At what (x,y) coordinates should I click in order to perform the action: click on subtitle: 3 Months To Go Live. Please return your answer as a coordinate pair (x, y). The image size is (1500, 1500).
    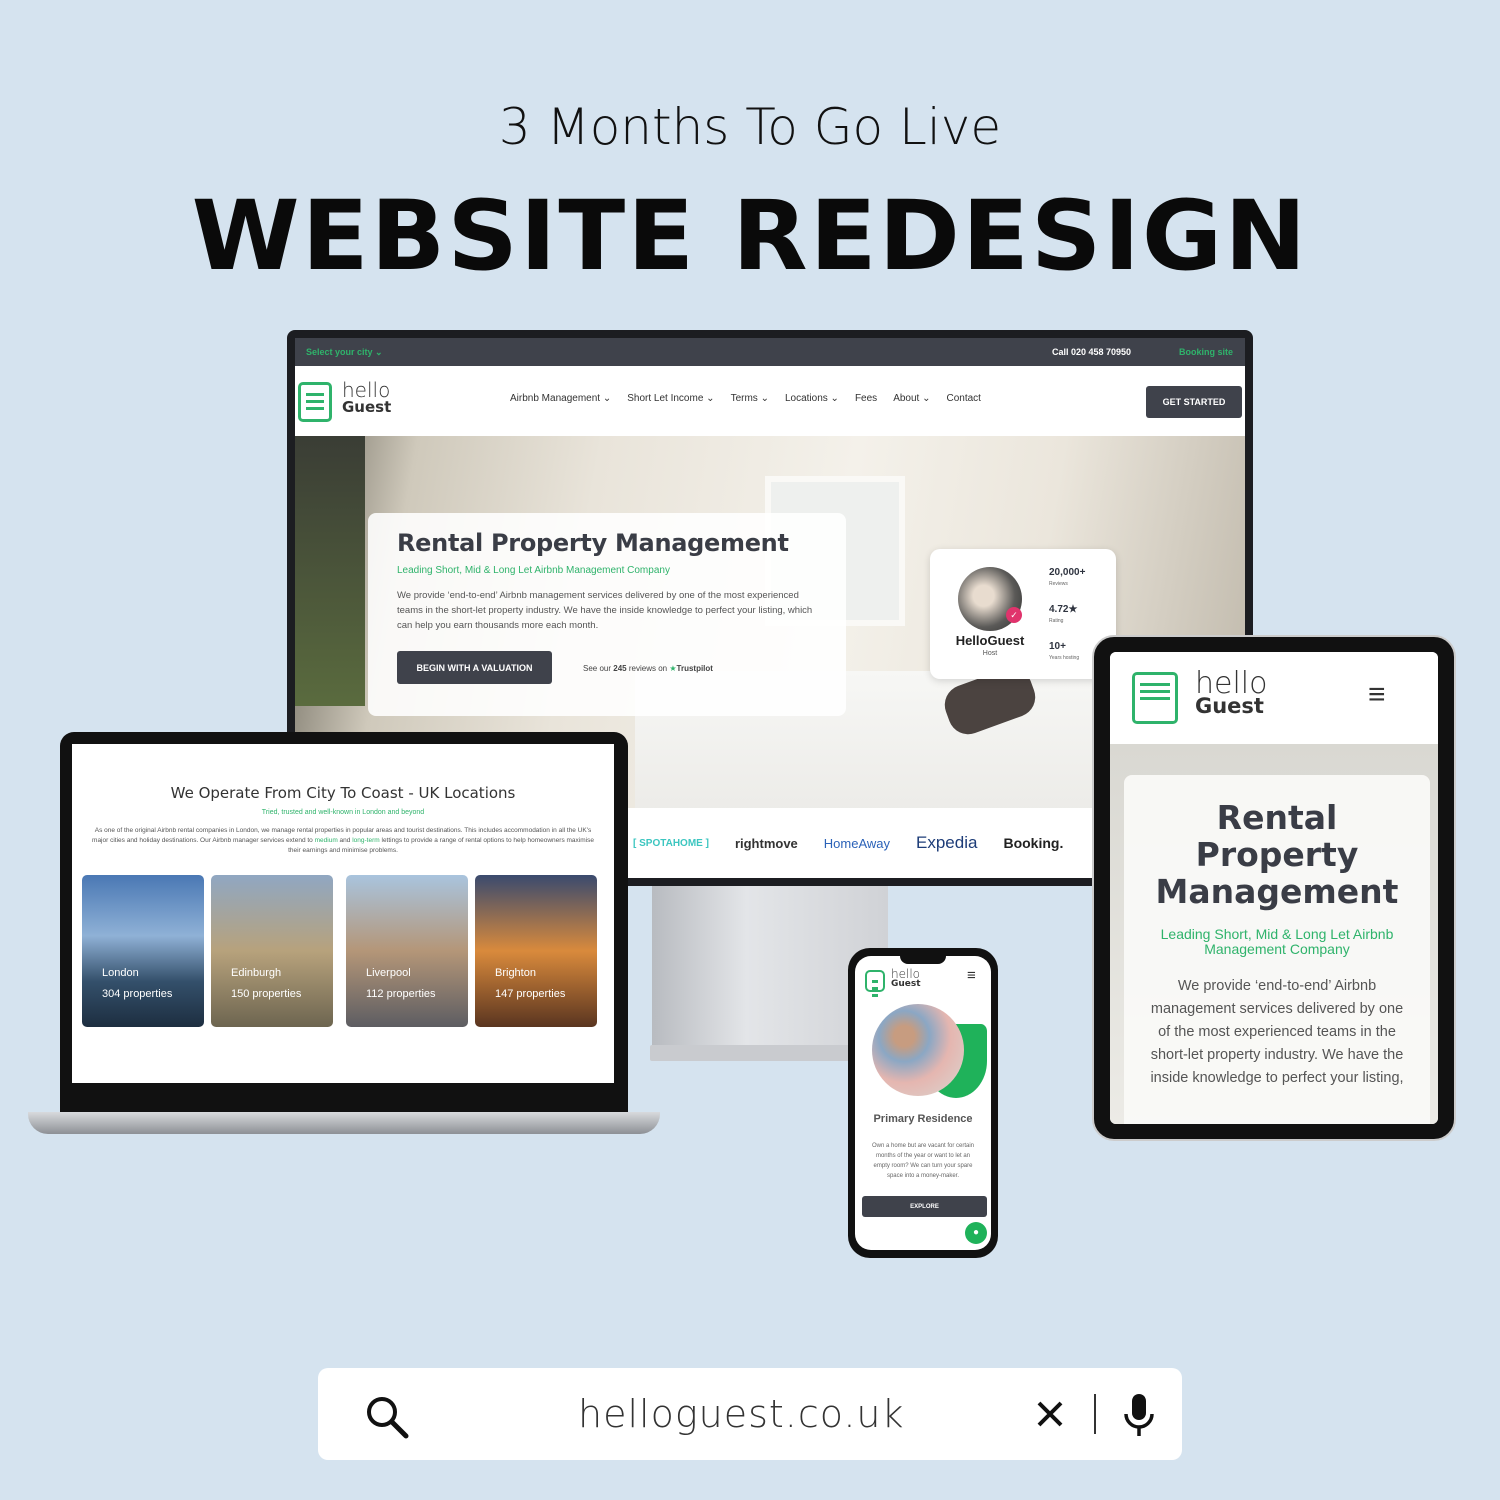
    Looking at the image, I should click on (750, 127).